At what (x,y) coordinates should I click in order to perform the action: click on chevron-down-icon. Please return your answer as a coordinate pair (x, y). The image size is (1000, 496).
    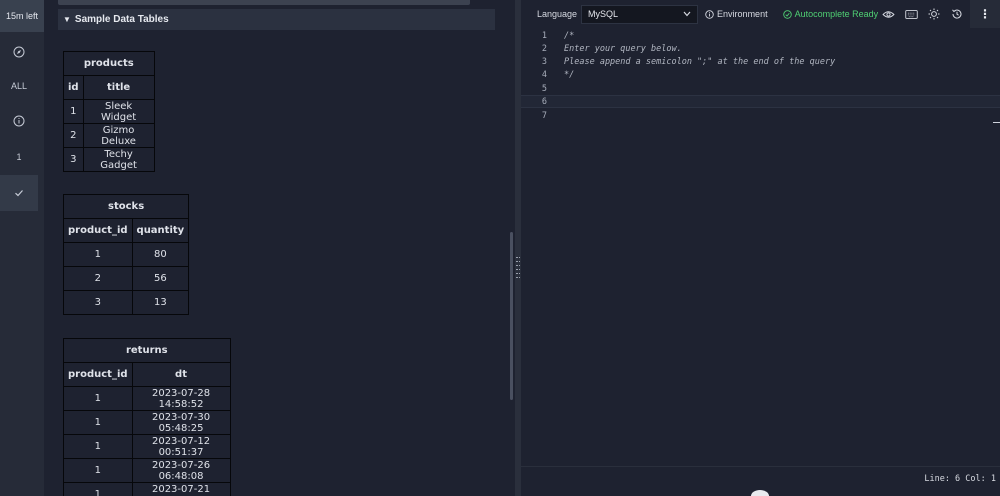
    Looking at the image, I should click on (687, 14).